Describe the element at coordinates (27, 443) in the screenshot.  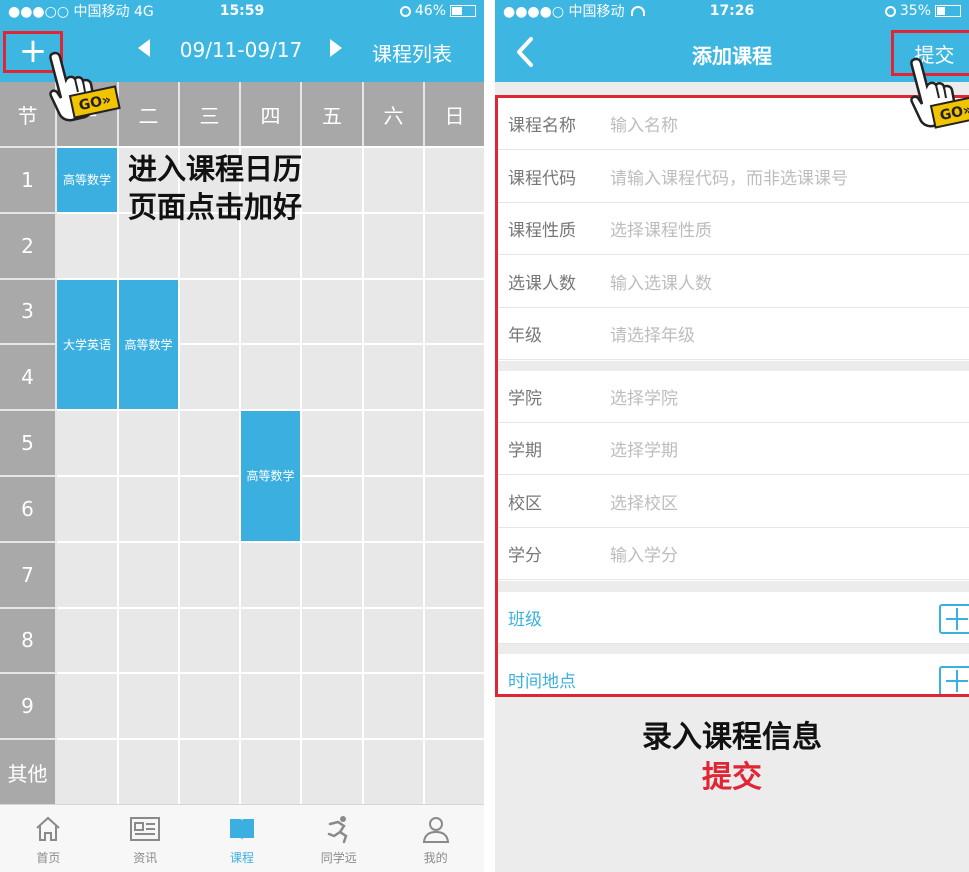
I see `period-label: 5` at that location.